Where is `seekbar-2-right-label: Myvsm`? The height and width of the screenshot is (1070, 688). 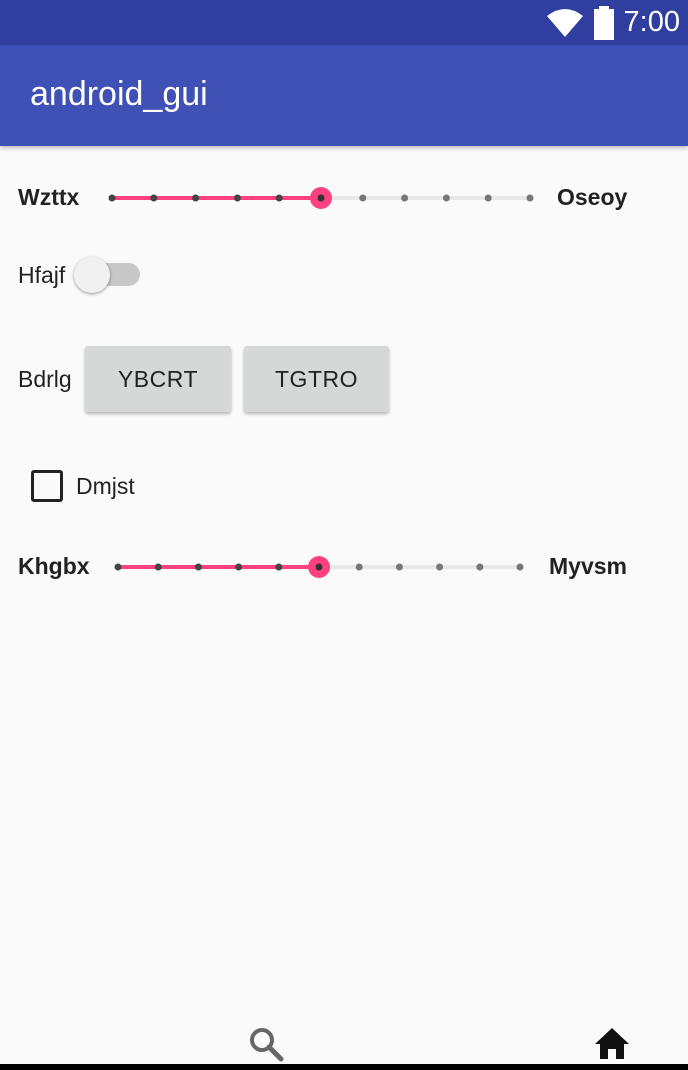
seekbar-2-right-label: Myvsm is located at coordinates (588, 566).